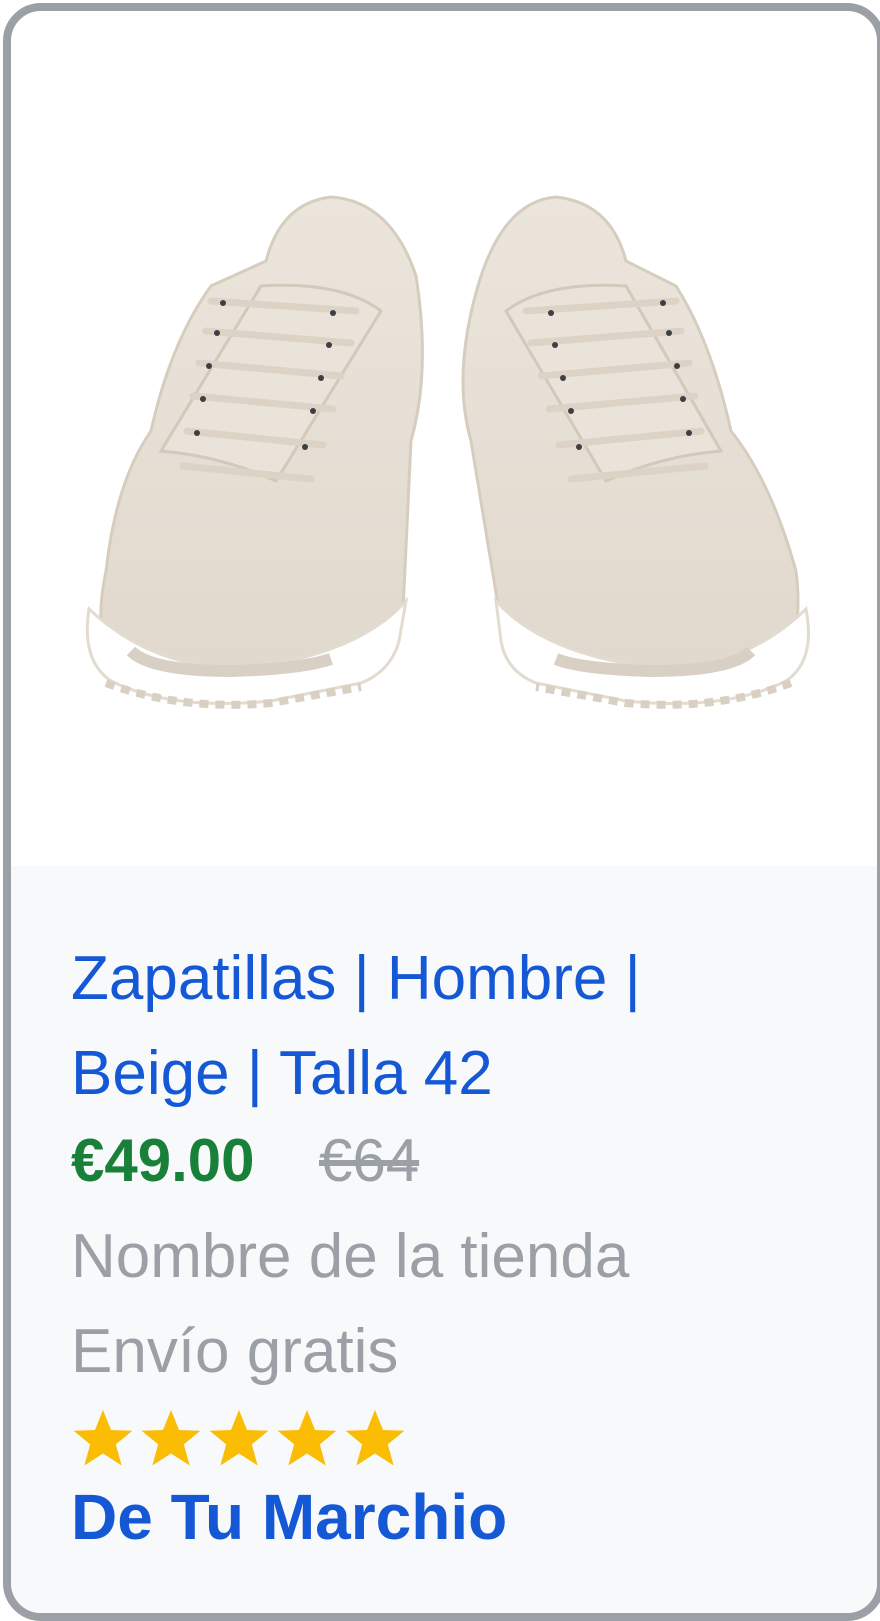  Describe the element at coordinates (289, 1517) in the screenshot. I see `brand-link: De Tu Marchio` at that location.